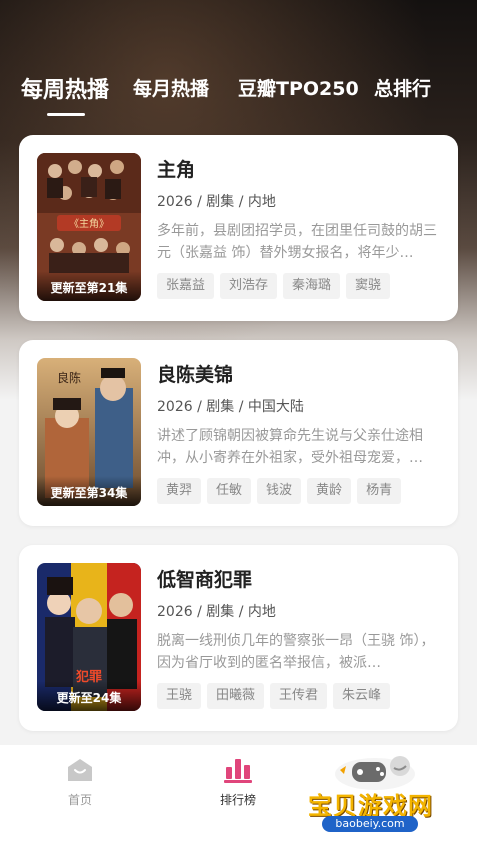 The width and height of the screenshot is (477, 849). Describe the element at coordinates (89, 491) in the screenshot. I see `episode-badge: 更新至第34集` at that location.